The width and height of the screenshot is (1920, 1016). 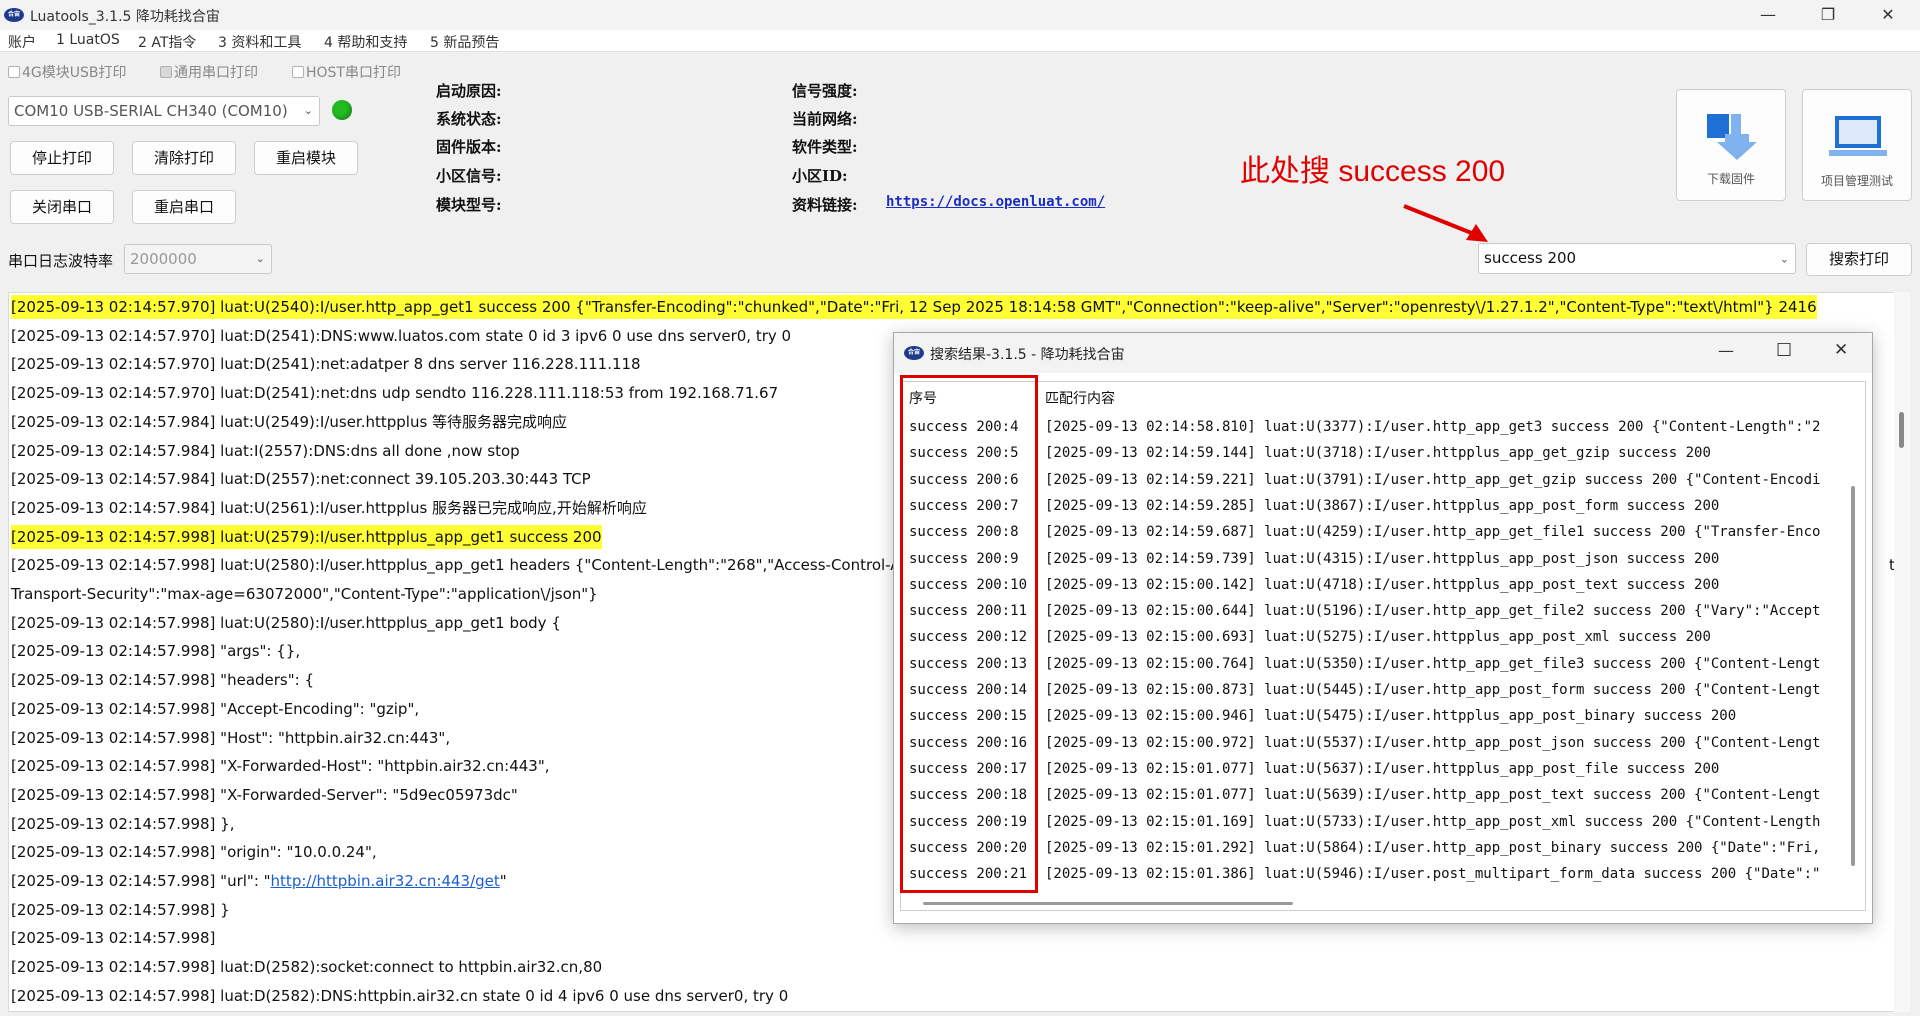 I want to click on menu-item-at: 2 AT指令, so click(x=167, y=42).